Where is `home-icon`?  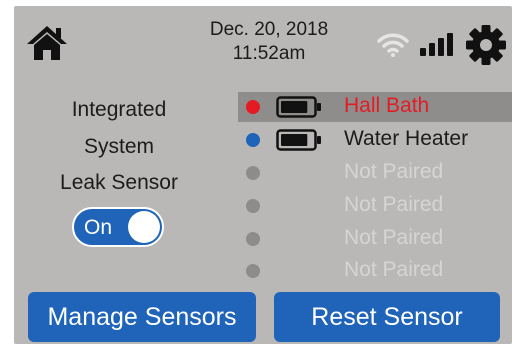
home-icon is located at coordinates (47, 43).